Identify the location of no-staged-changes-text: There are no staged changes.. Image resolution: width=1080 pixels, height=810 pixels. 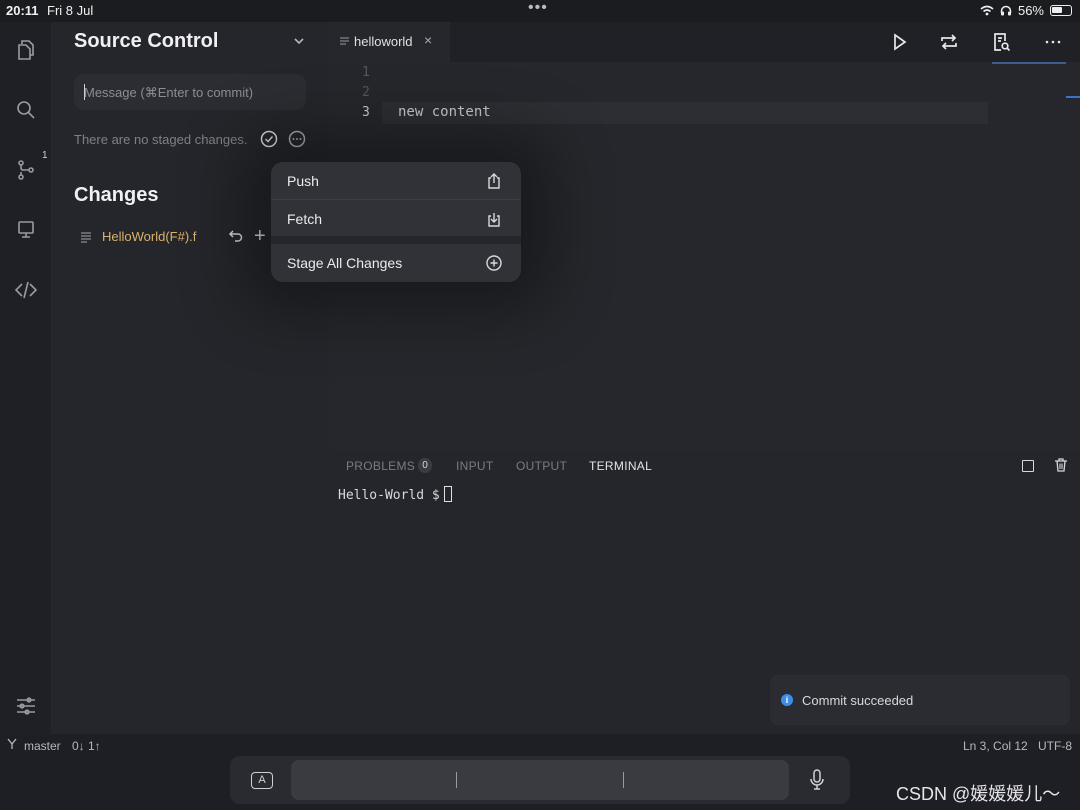
(161, 139).